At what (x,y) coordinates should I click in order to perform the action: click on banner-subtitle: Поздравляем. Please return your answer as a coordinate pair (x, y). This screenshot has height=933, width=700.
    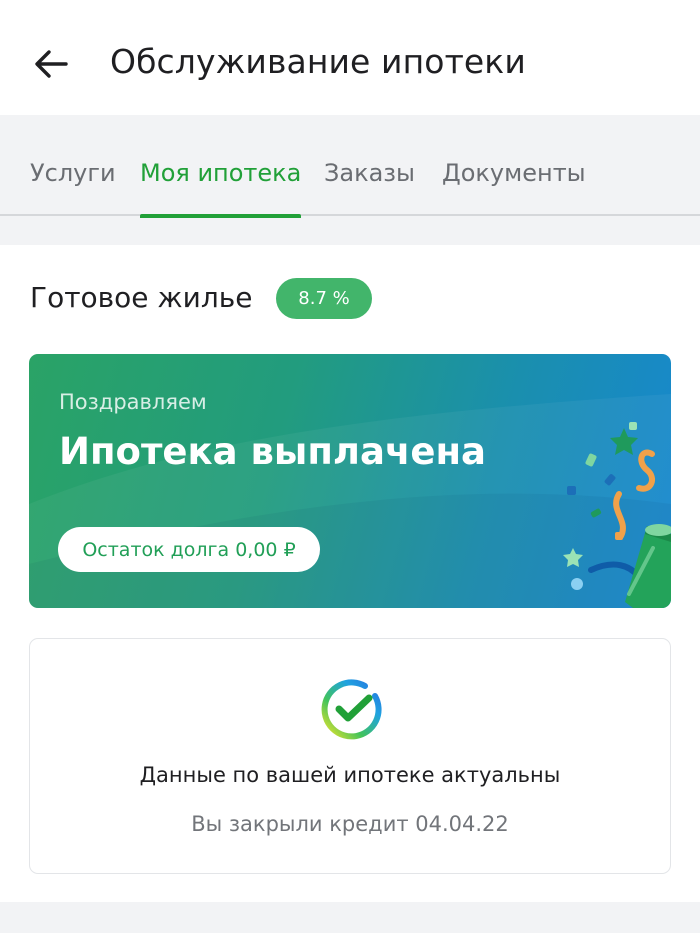
    Looking at the image, I should click on (133, 402).